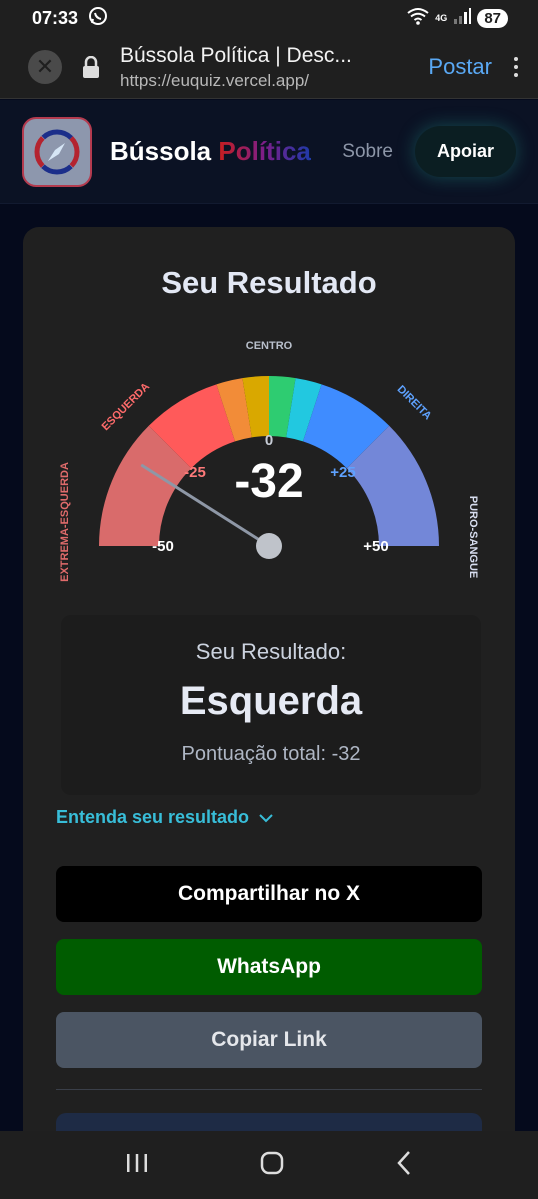 The width and height of the screenshot is (538, 1199). Describe the element at coordinates (460, 67) in the screenshot. I see `post-button: Postar` at that location.